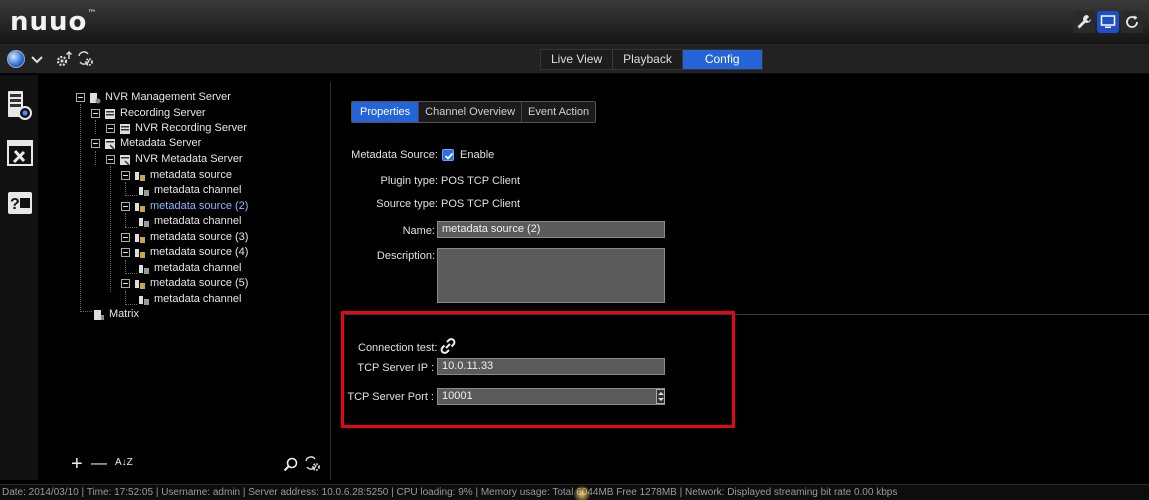 The image size is (1149, 500). Describe the element at coordinates (574, 22) in the screenshot. I see `app-header: nuuo™` at that location.